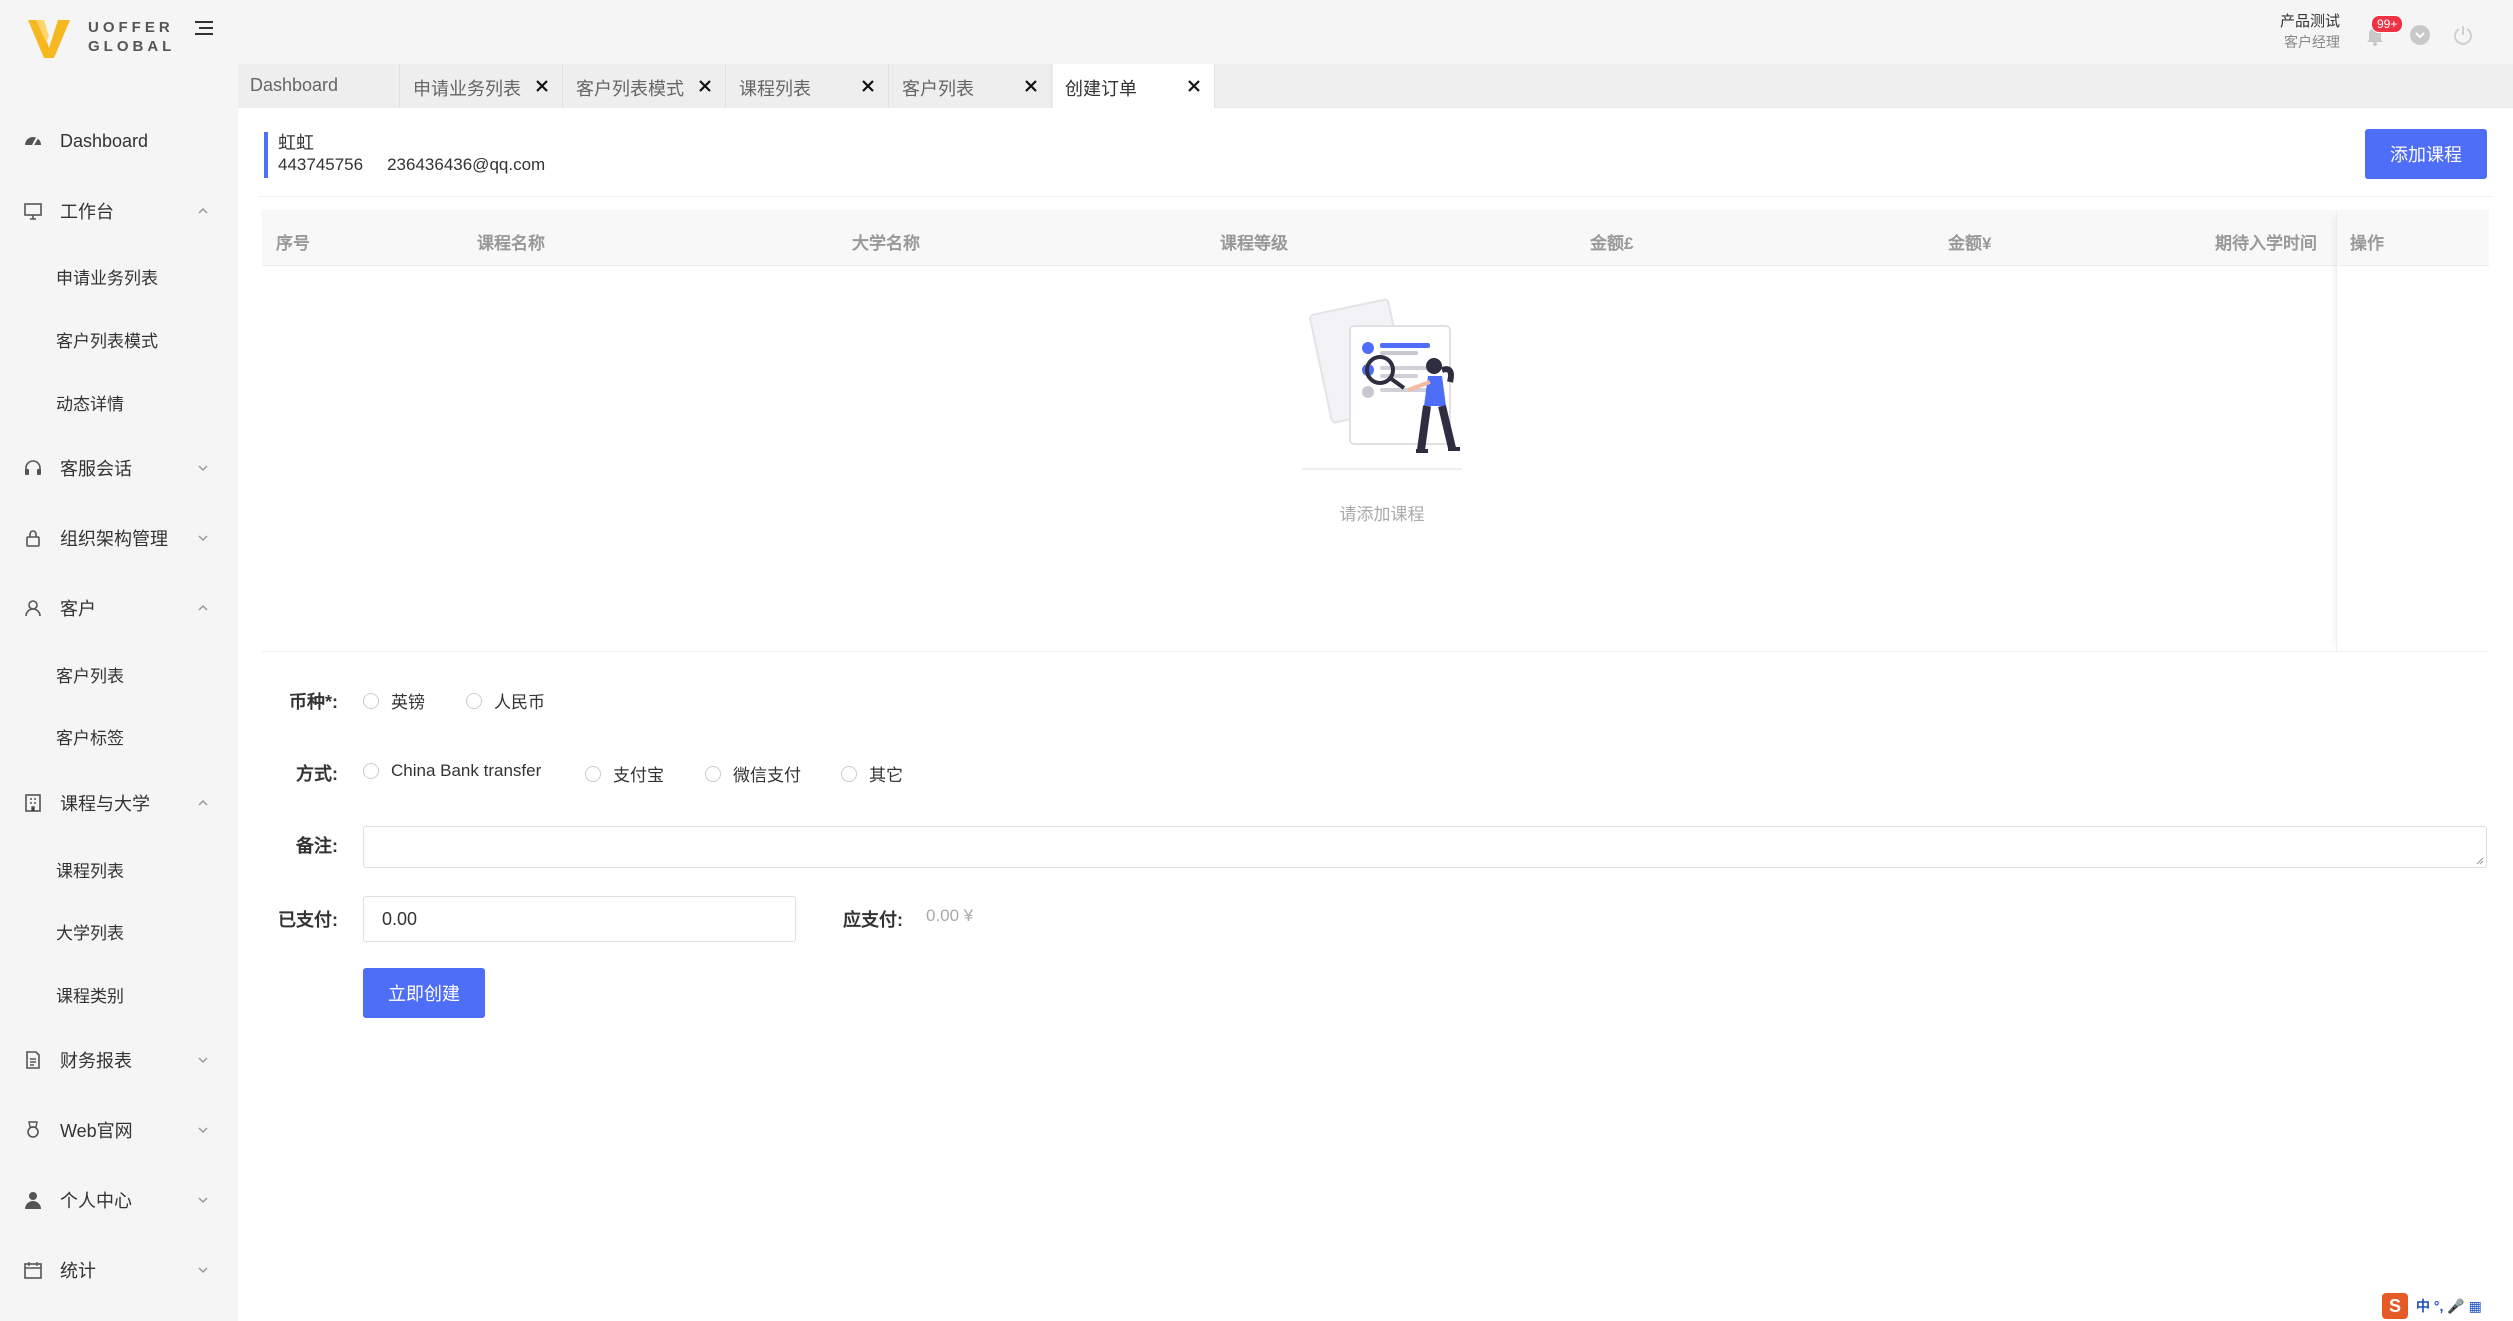 The image size is (2513, 1321). Describe the element at coordinates (1134, 86) in the screenshot. I see `tab-create-order: 创建订单` at that location.